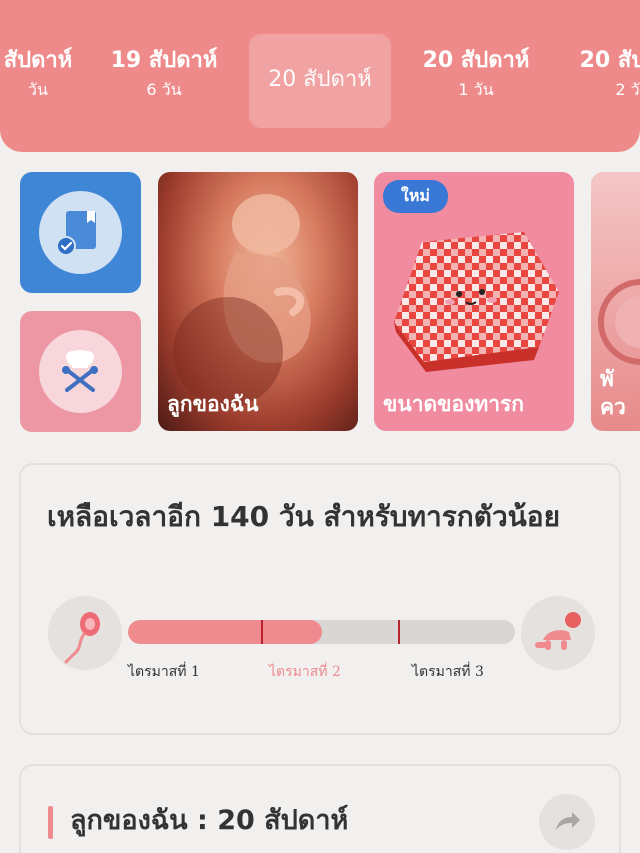 The width and height of the screenshot is (640, 853). I want to click on book-check-icon, so click(80, 232).